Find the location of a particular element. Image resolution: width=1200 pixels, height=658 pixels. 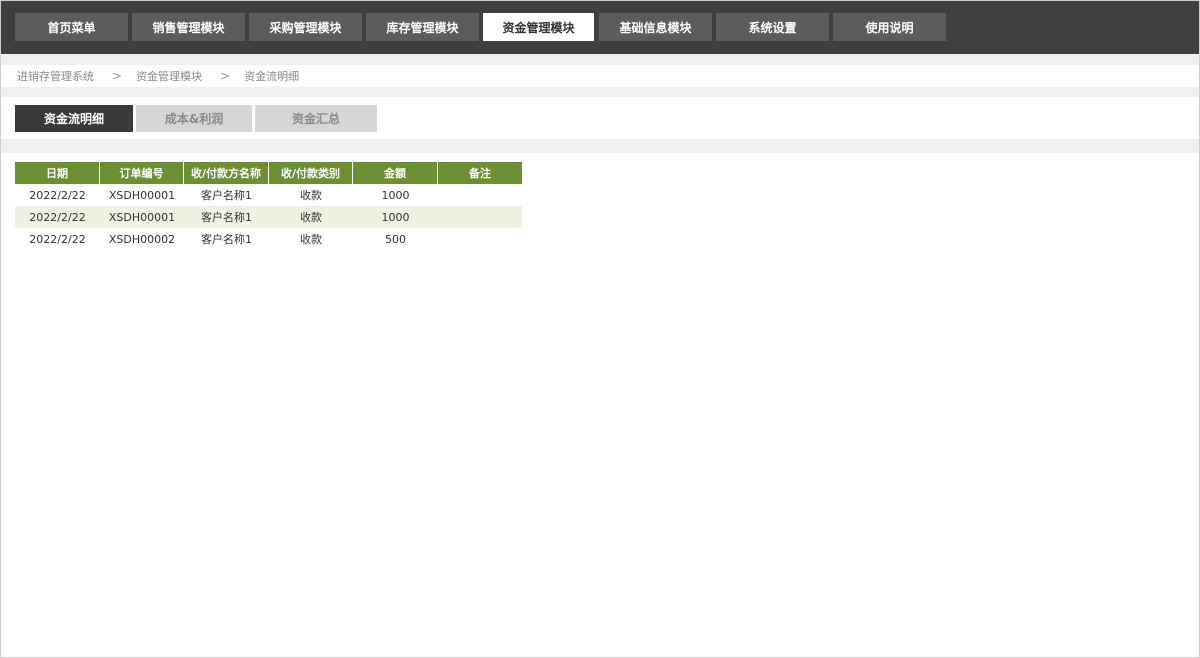

tab-fund-flow-detail: 资金流明细 is located at coordinates (74, 118).